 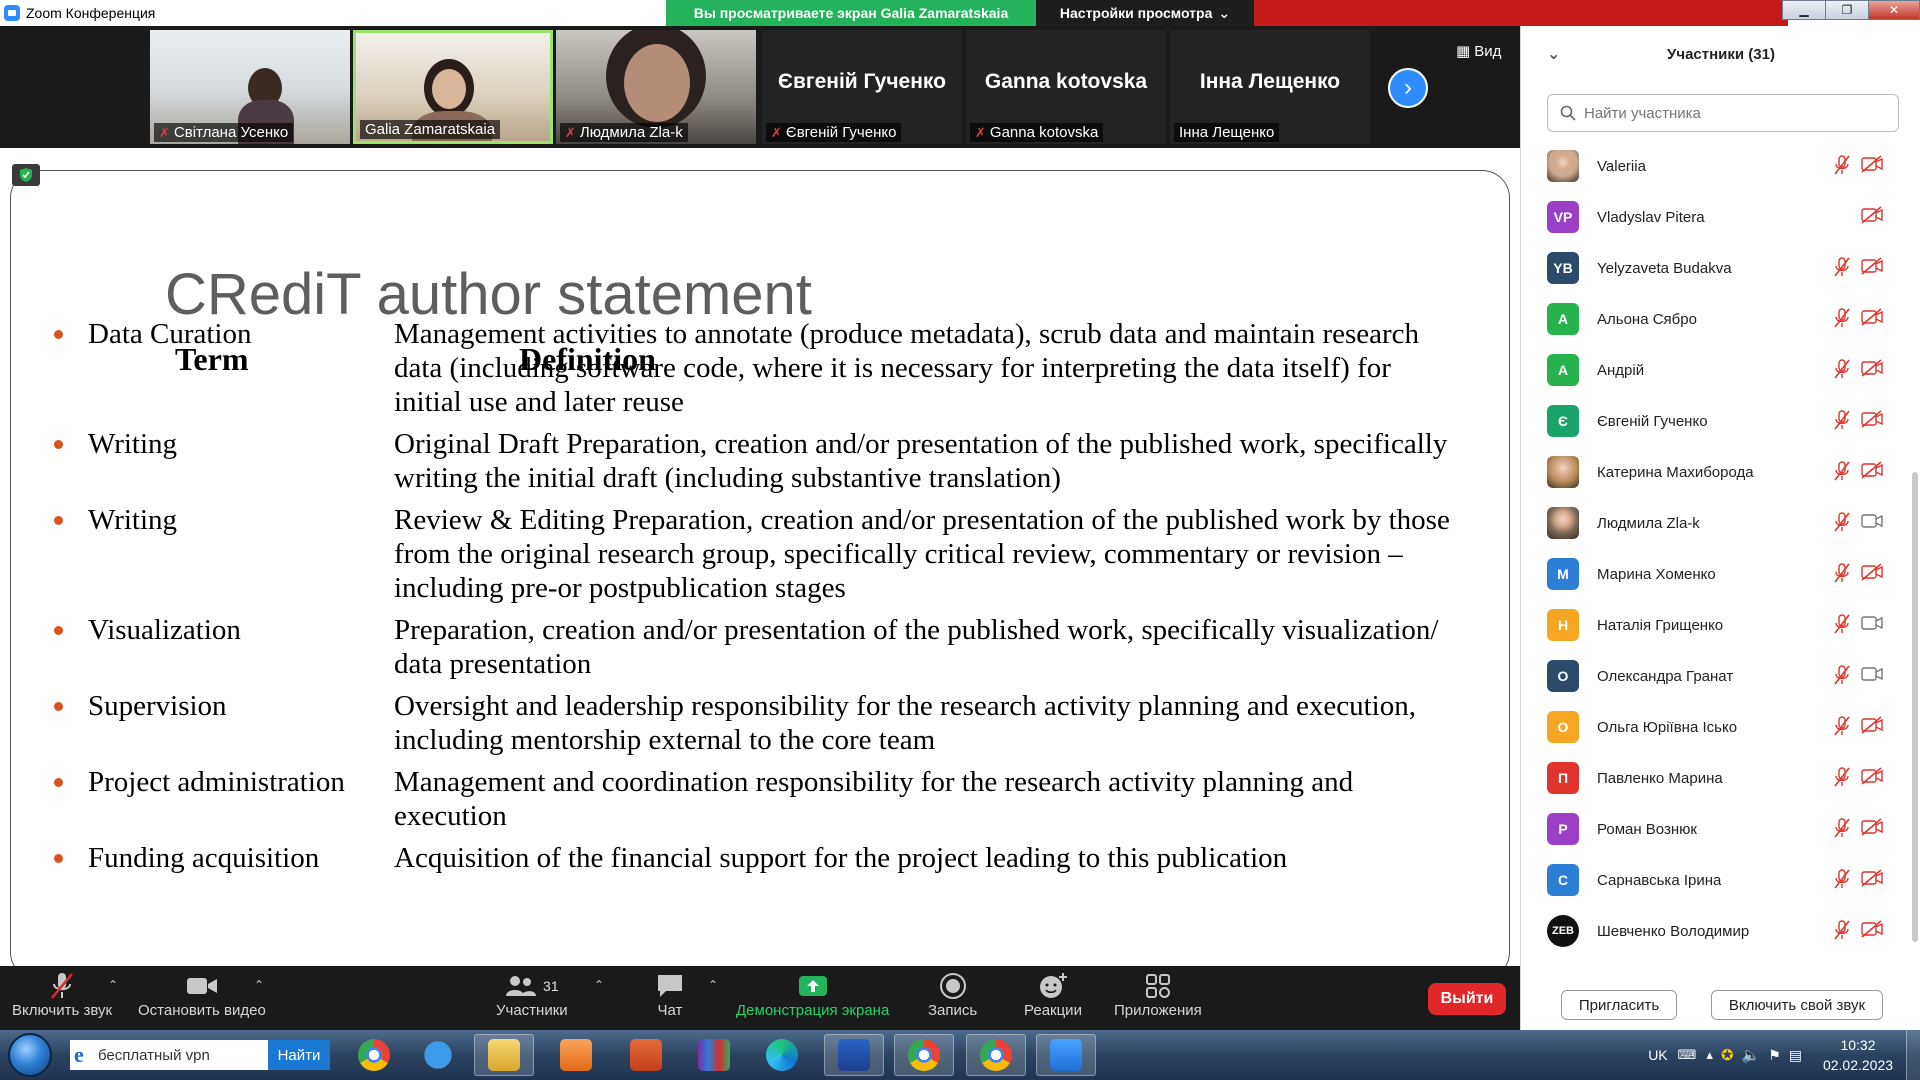 What do you see at coordinates (26, 175) in the screenshot?
I see `encryption-shield-icon` at bounding box center [26, 175].